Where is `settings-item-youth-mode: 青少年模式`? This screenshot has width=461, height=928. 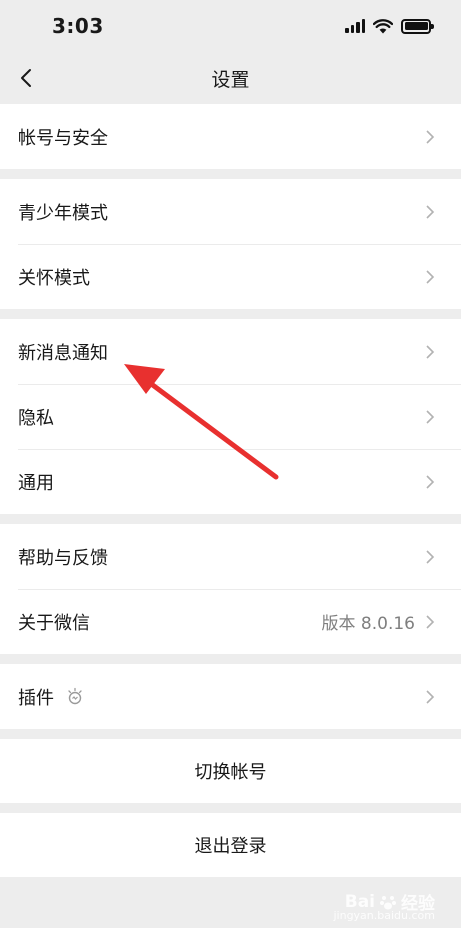
settings-item-youth-mode: 青少年模式 is located at coordinates (230, 211).